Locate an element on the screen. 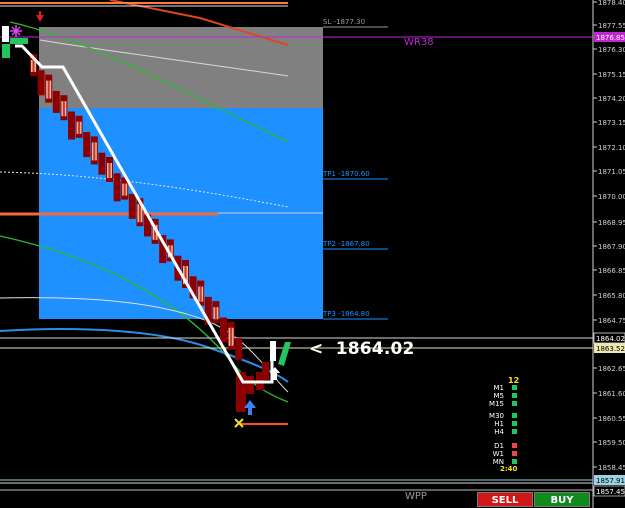 This screenshot has height=508, width=625. ask-price-tag: 1864.02 is located at coordinates (610, 339).